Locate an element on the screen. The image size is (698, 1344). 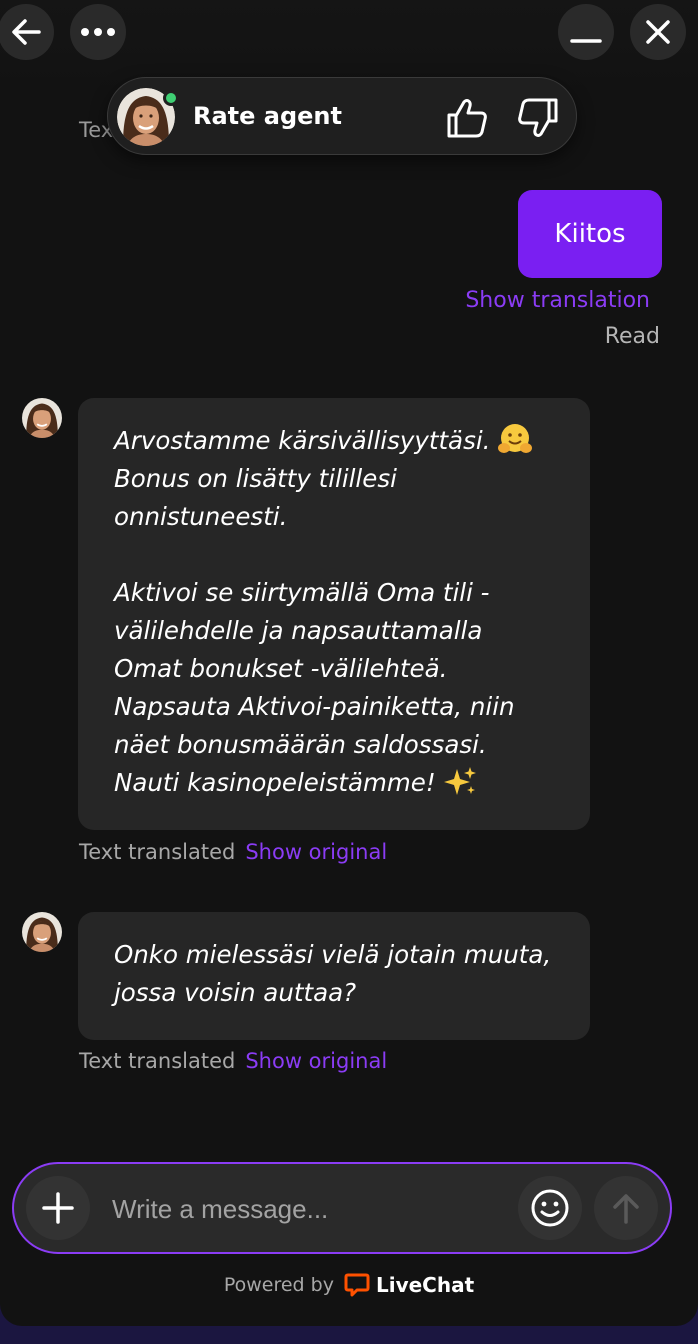
plus-icon is located at coordinates (58, 1208).